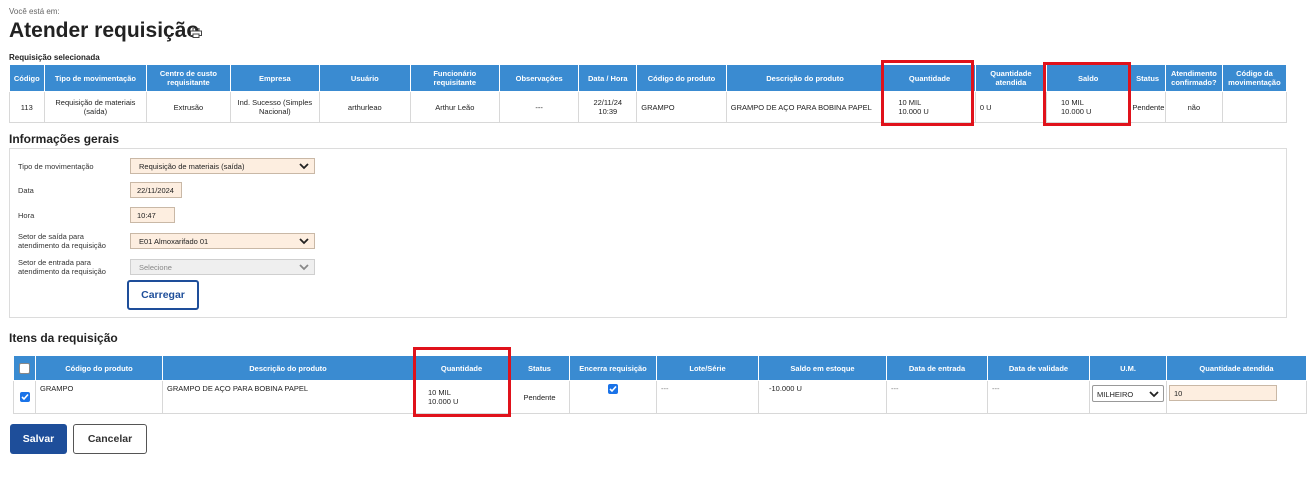 The height and width of the screenshot is (480, 1307). I want to click on setor-saida-label-line1: Setor de saída para, so click(51, 236).